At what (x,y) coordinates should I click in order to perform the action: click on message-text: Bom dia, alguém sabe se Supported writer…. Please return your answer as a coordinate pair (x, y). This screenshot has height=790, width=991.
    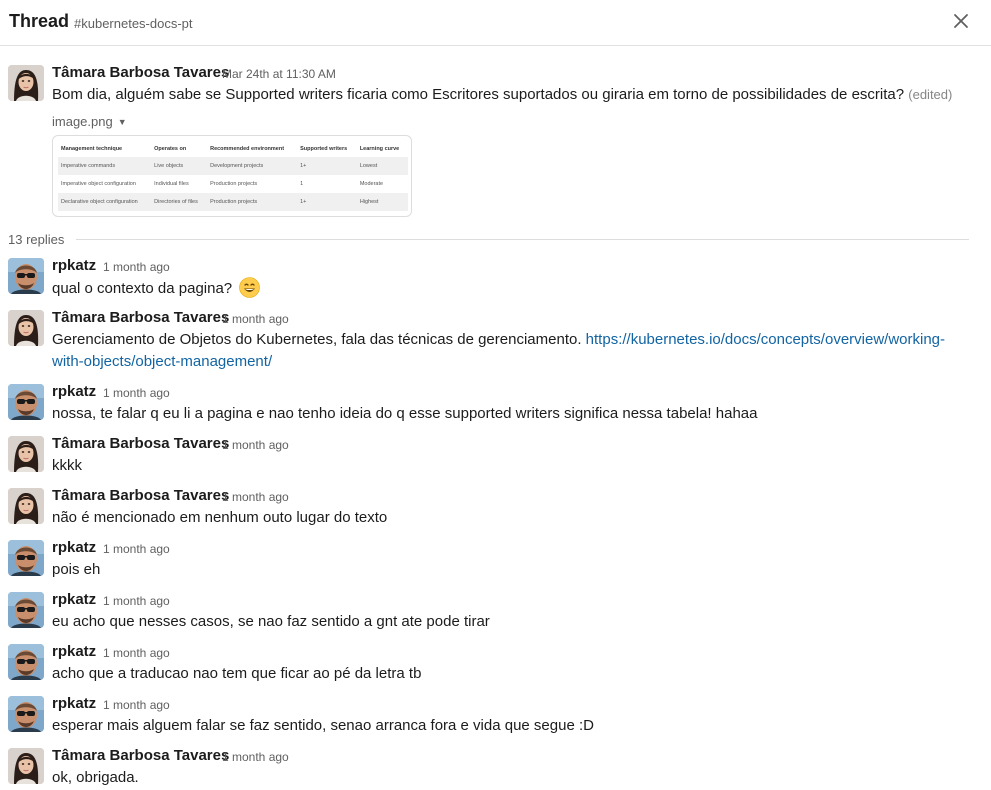
    Looking at the image, I should click on (502, 95).